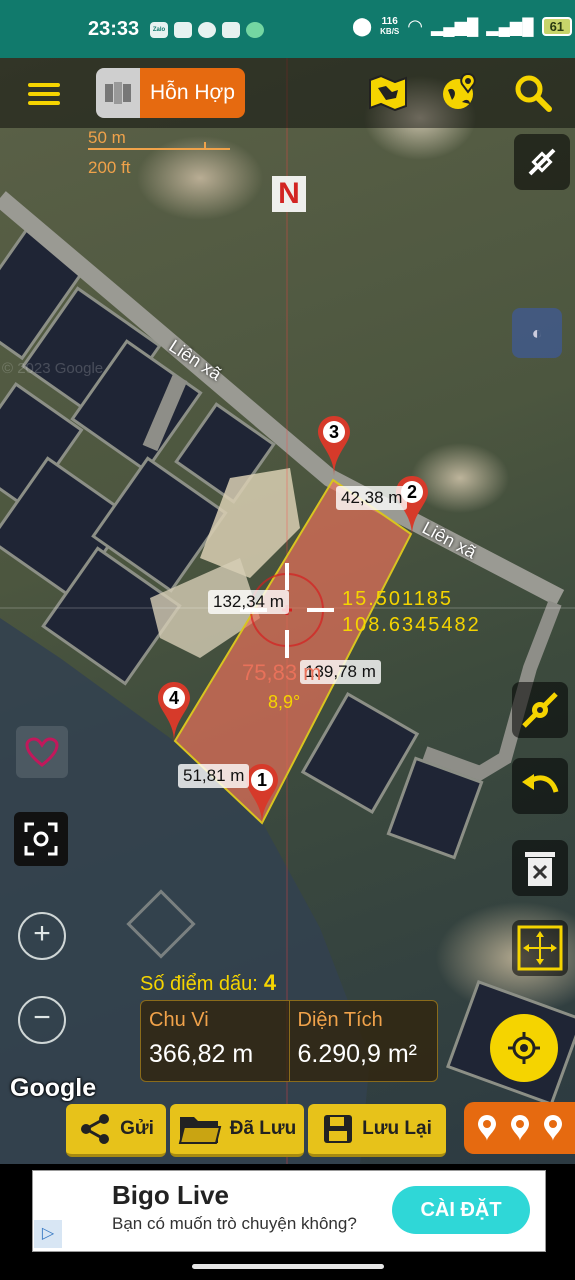  Describe the element at coordinates (214, 776) in the screenshot. I see `segment-length-label: 51,81 m` at that location.